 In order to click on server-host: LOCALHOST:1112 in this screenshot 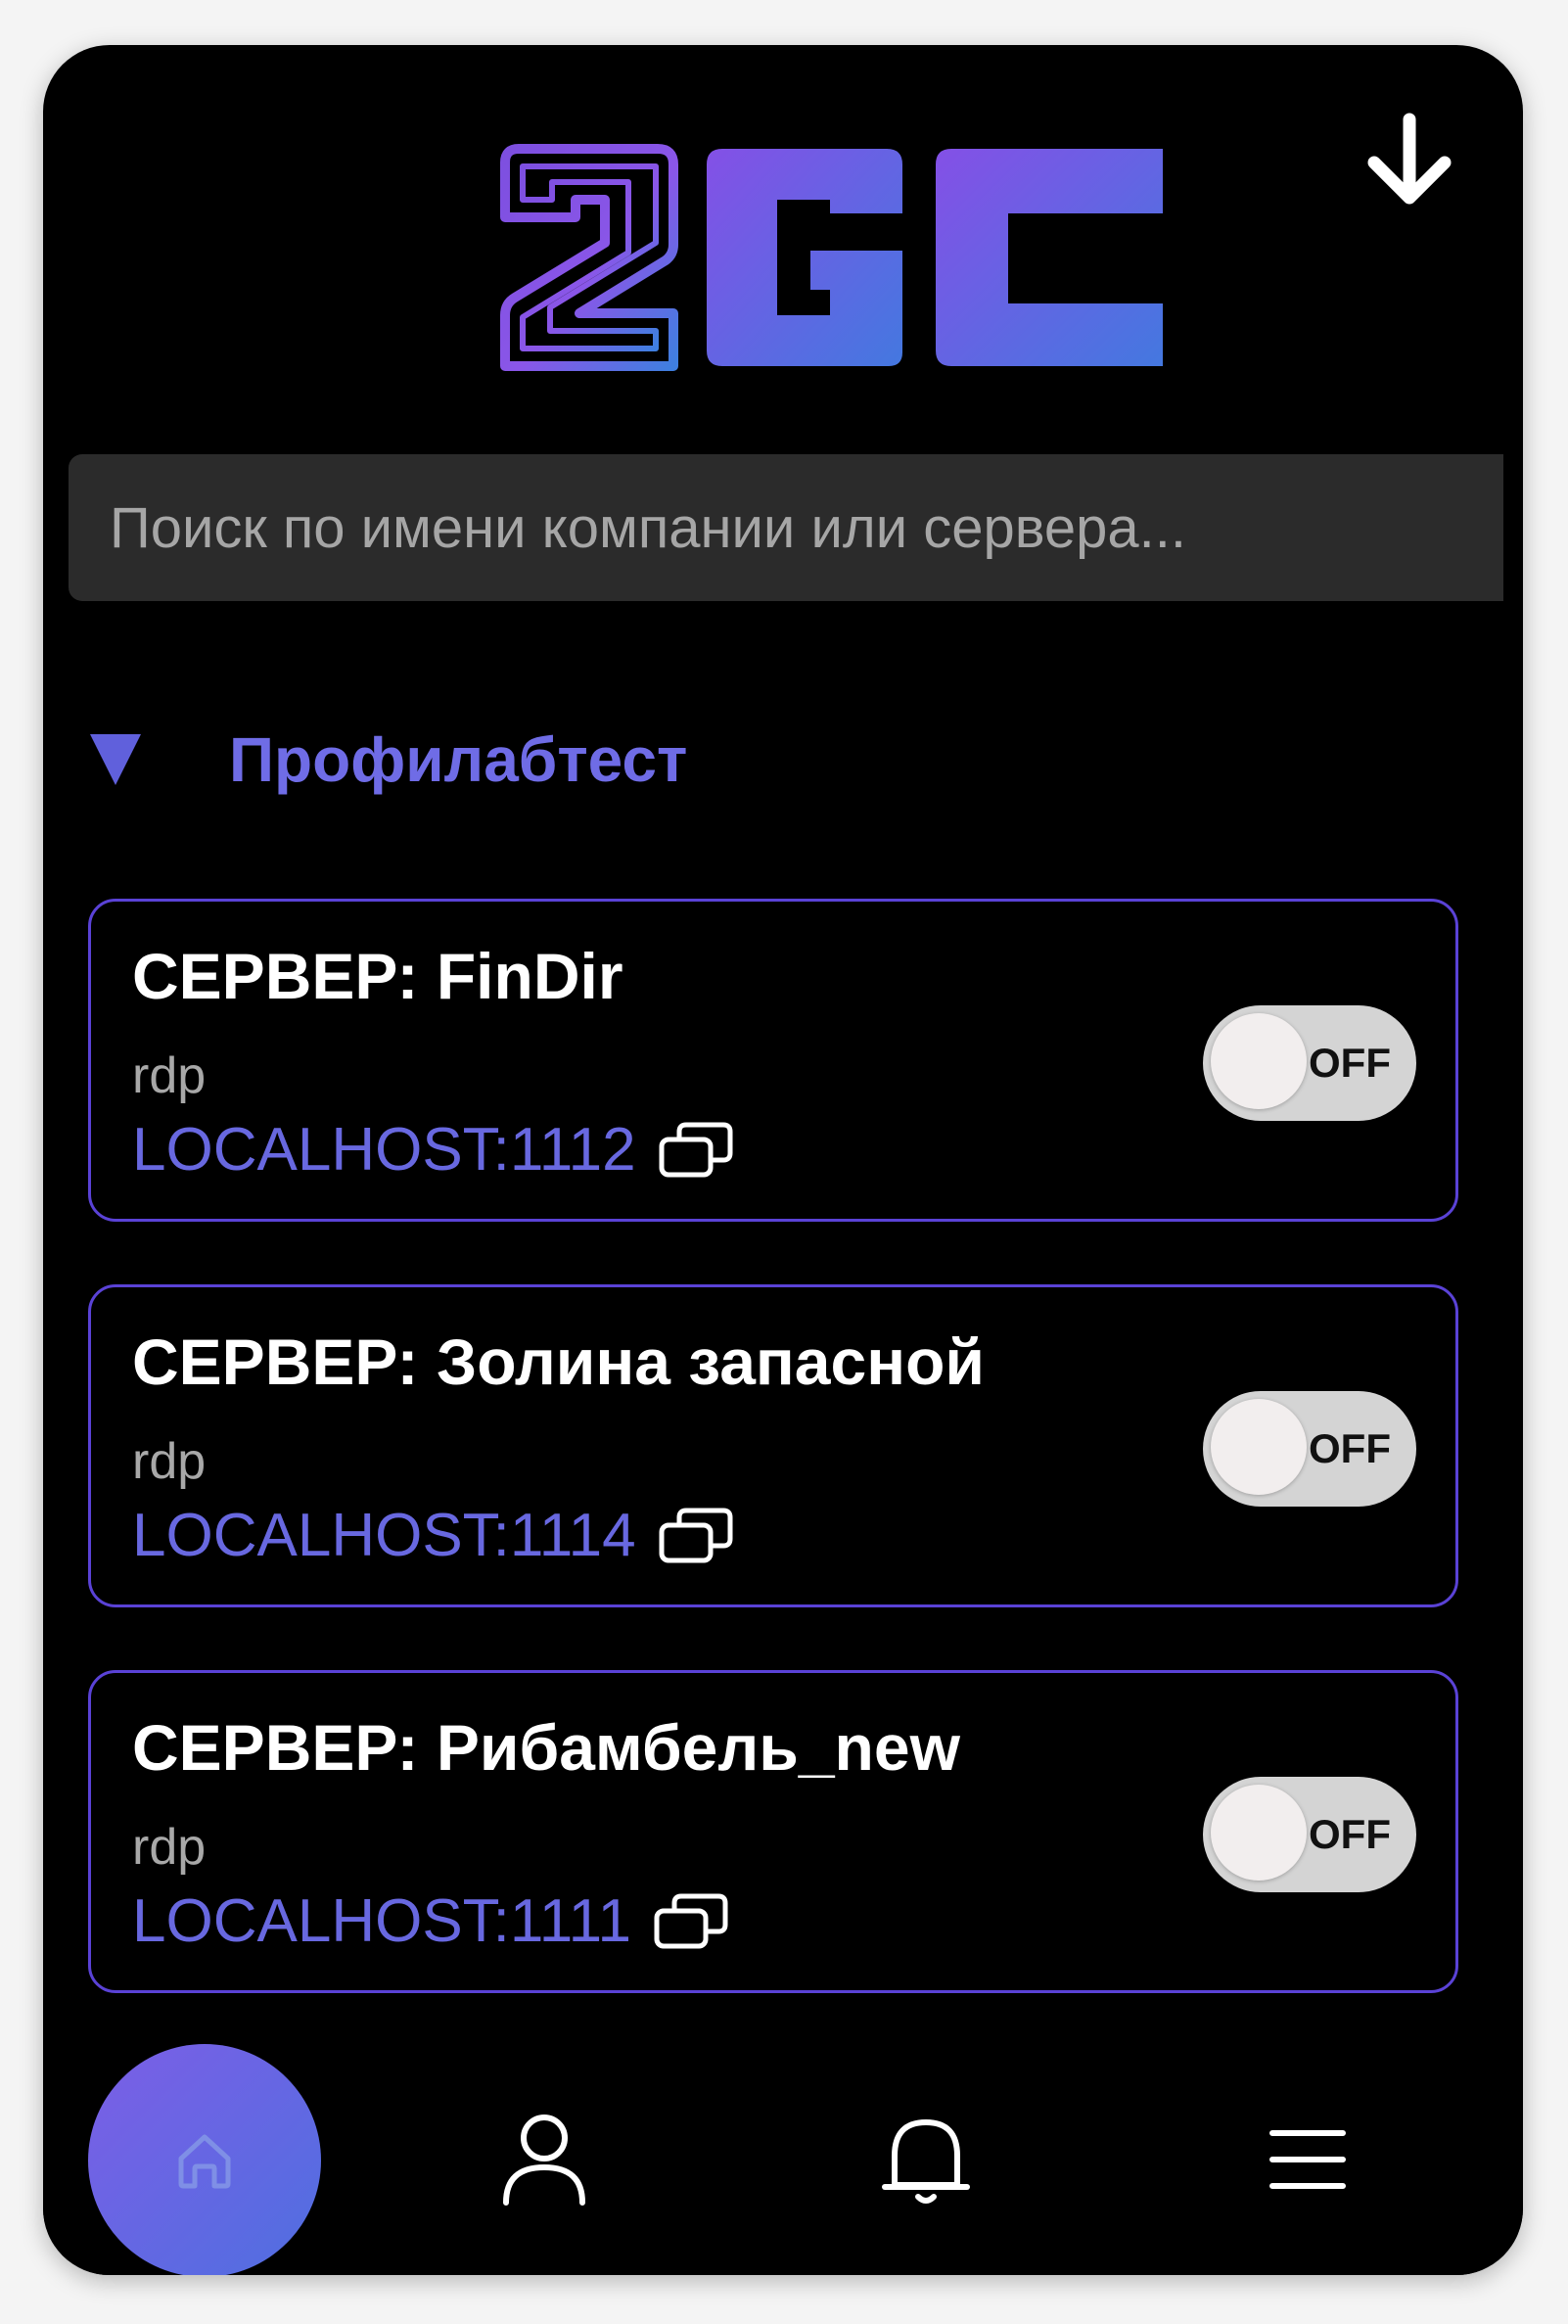, I will do `click(384, 1150)`.